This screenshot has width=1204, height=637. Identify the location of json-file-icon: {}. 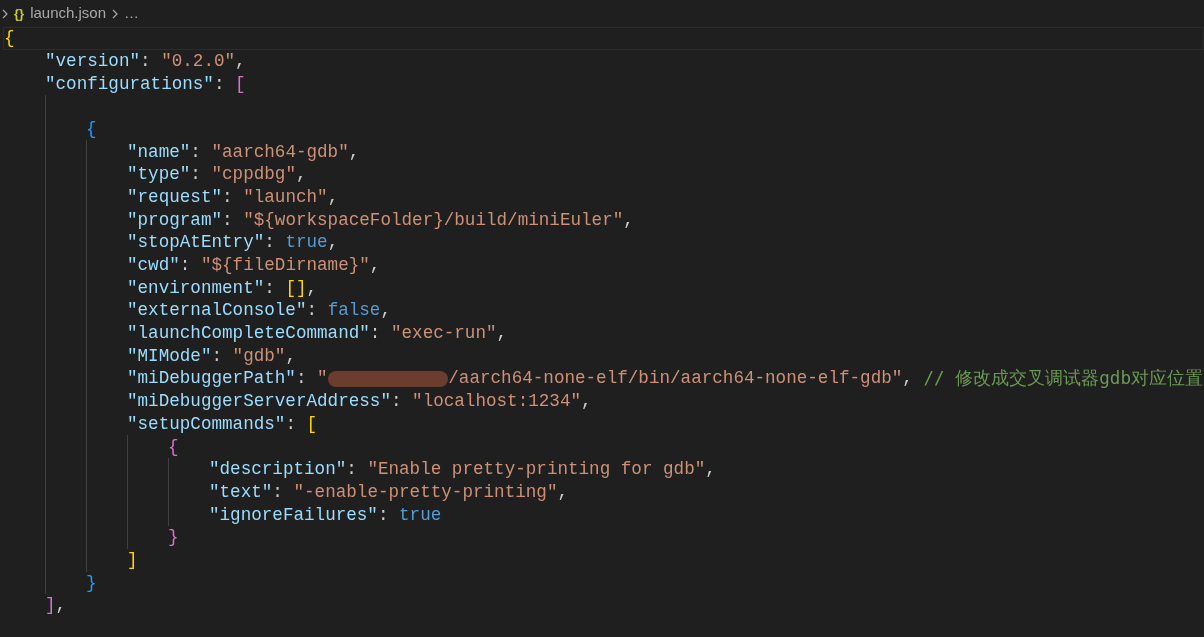
(19, 13).